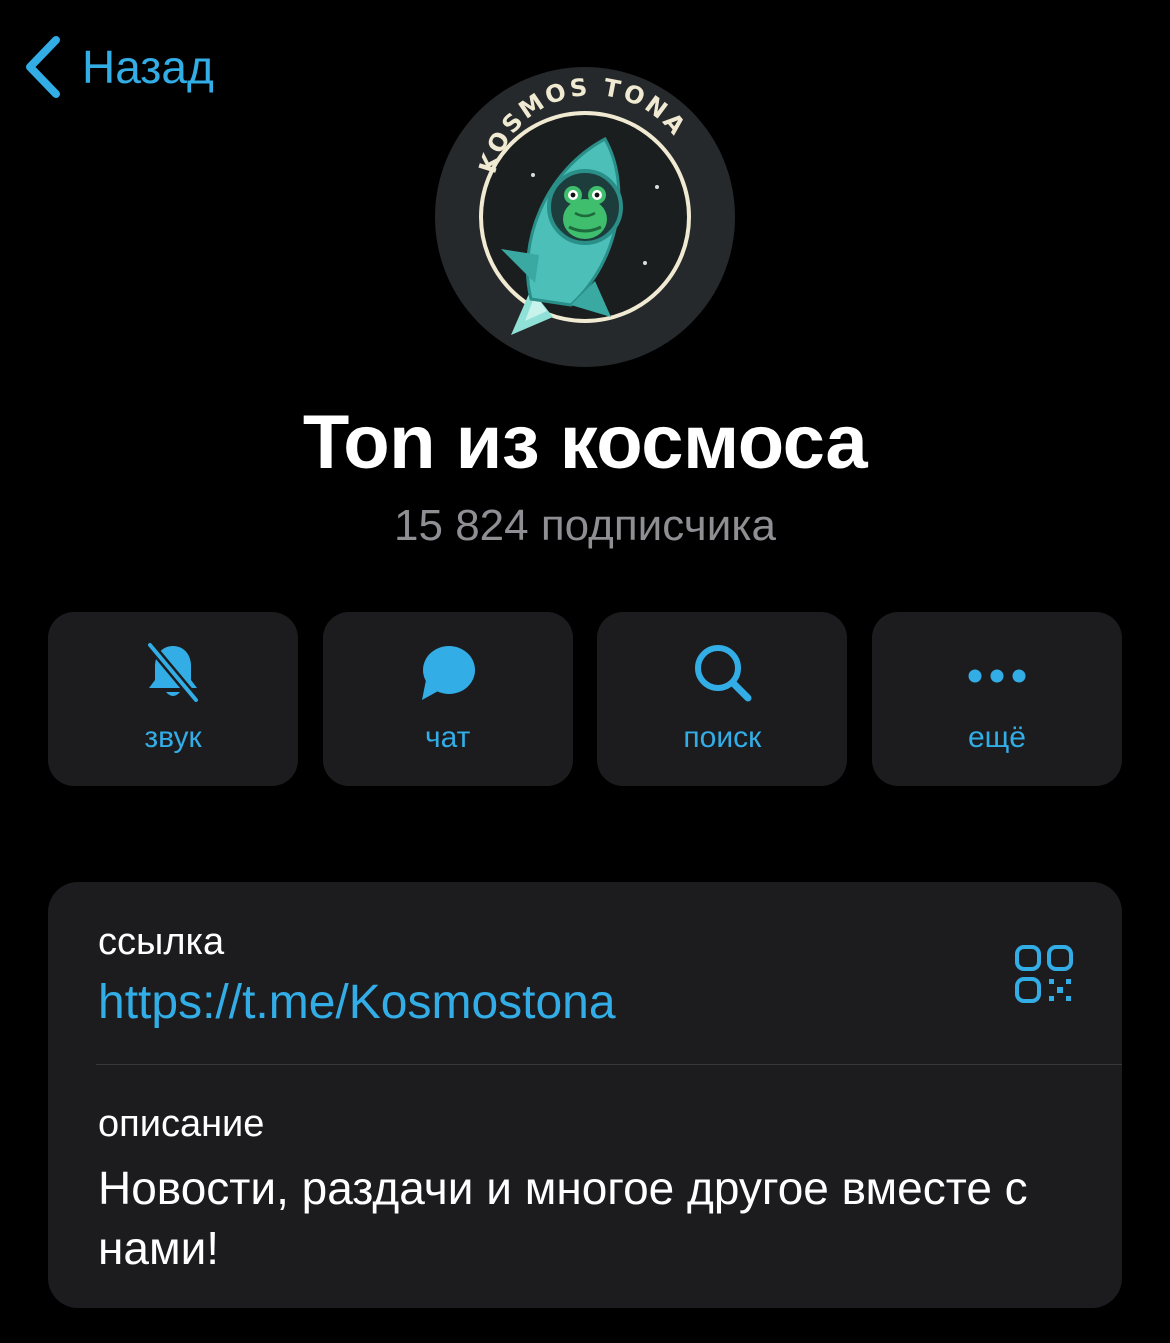  What do you see at coordinates (585, 525) in the screenshot?
I see `subscriber-count: 15 824 подписчика` at bounding box center [585, 525].